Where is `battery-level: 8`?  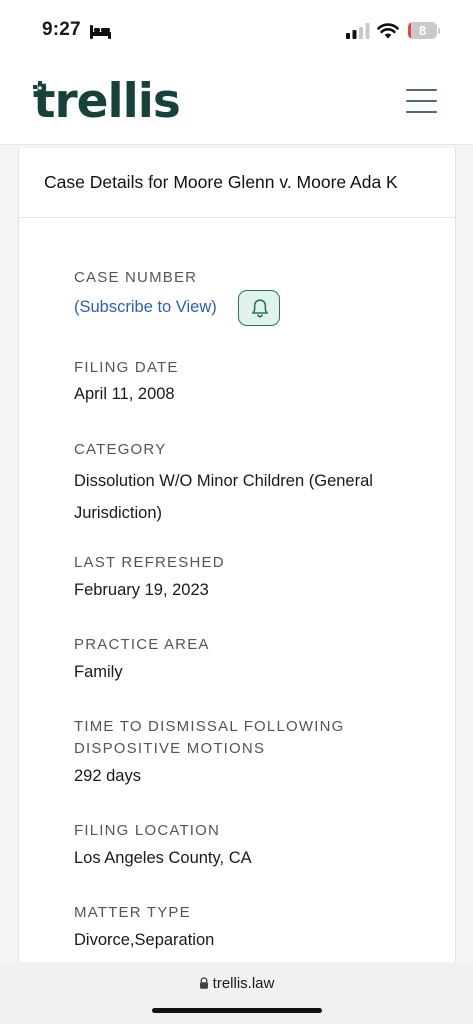 battery-level: 8 is located at coordinates (422, 30).